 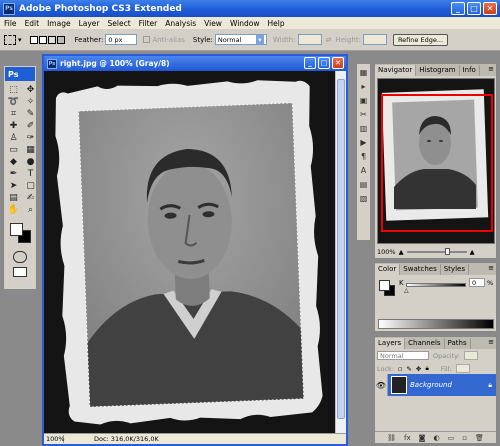 What do you see at coordinates (33, 39) in the screenshot?
I see `selection-mode-new-icon` at bounding box center [33, 39].